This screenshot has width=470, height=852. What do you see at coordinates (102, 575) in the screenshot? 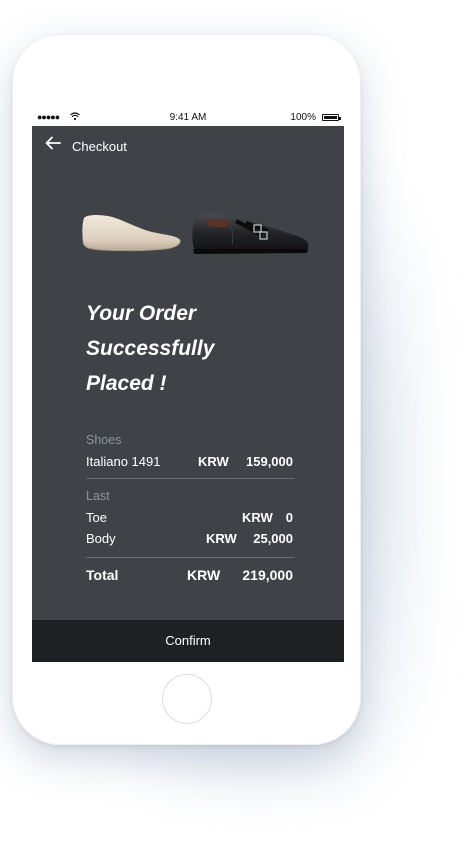
I see `total-label: Total` at bounding box center [102, 575].